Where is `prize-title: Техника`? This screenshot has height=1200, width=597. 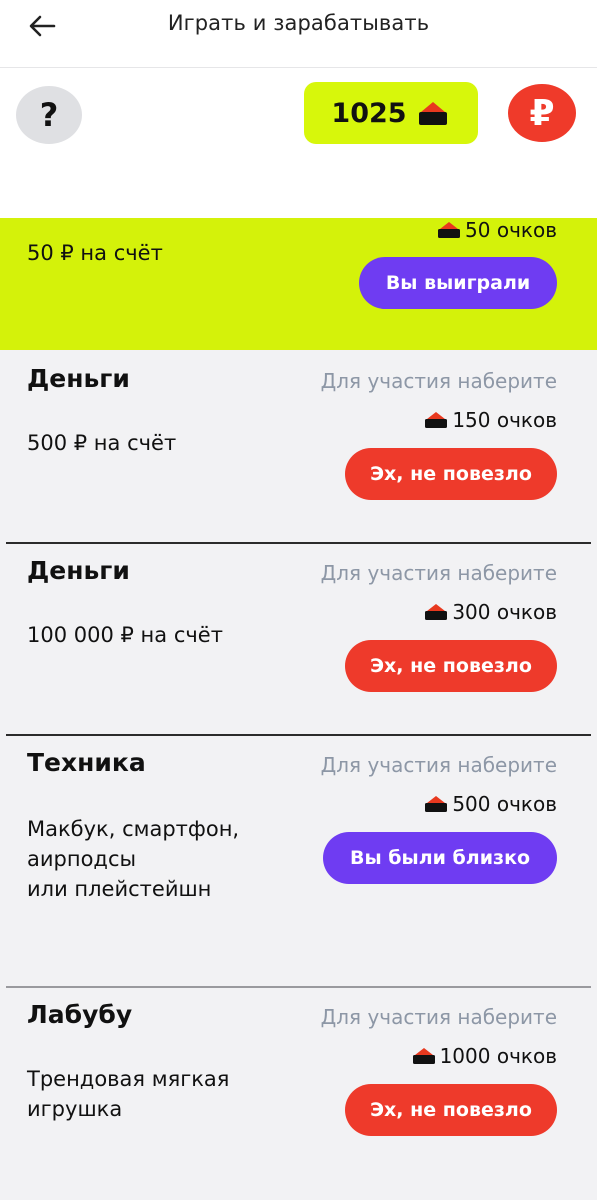 prize-title: Техника is located at coordinates (86, 762).